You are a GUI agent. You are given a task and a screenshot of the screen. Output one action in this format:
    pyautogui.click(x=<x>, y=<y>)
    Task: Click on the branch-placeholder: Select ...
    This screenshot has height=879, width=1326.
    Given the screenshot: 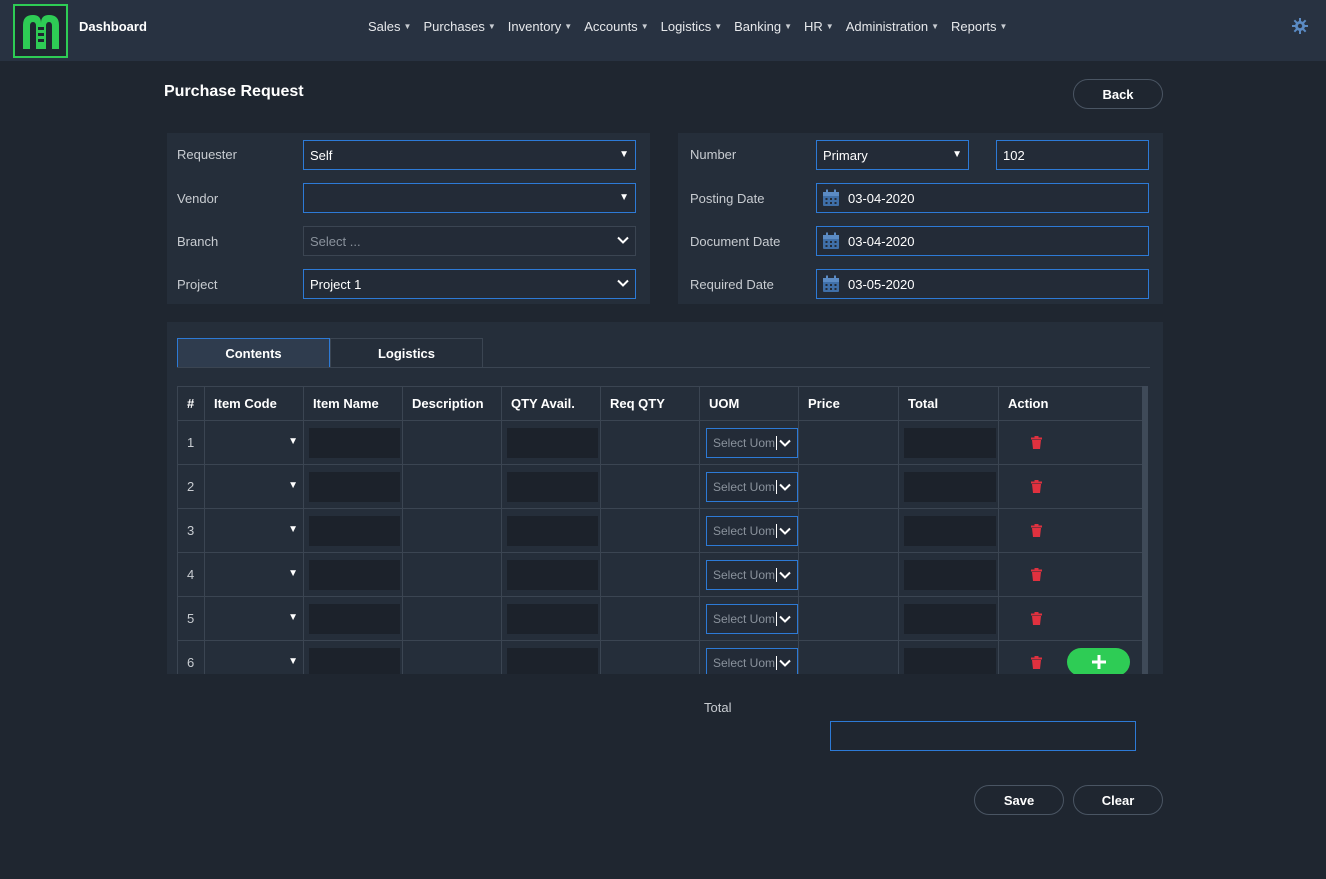 What is the action you would take?
    pyautogui.click(x=335, y=241)
    